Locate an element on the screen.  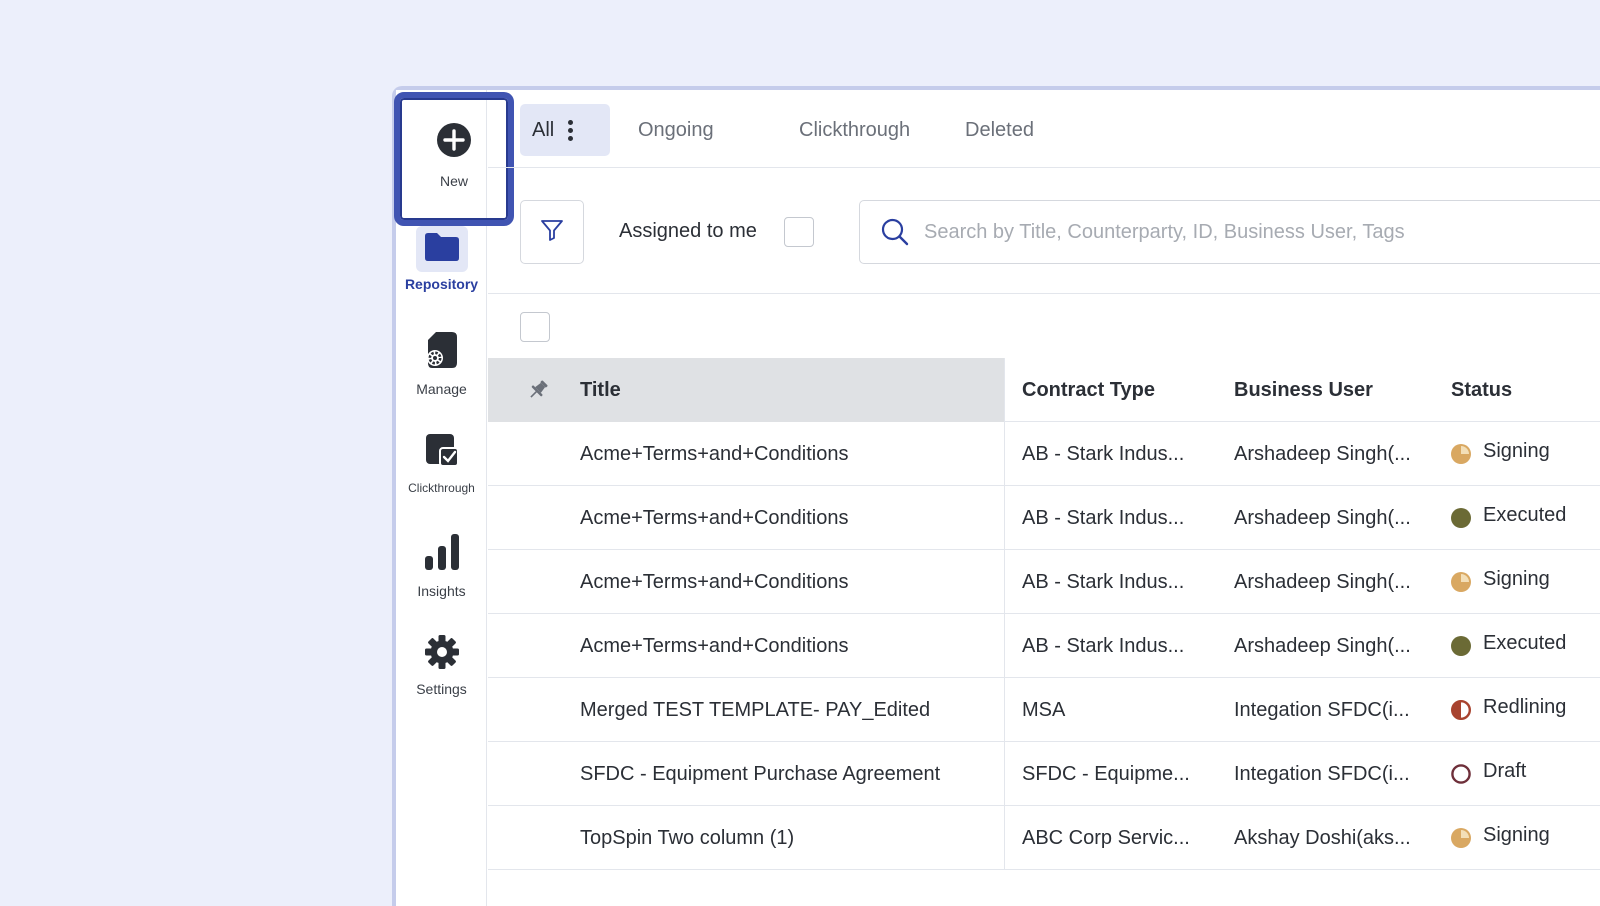
divider is located at coordinates (1044, 293).